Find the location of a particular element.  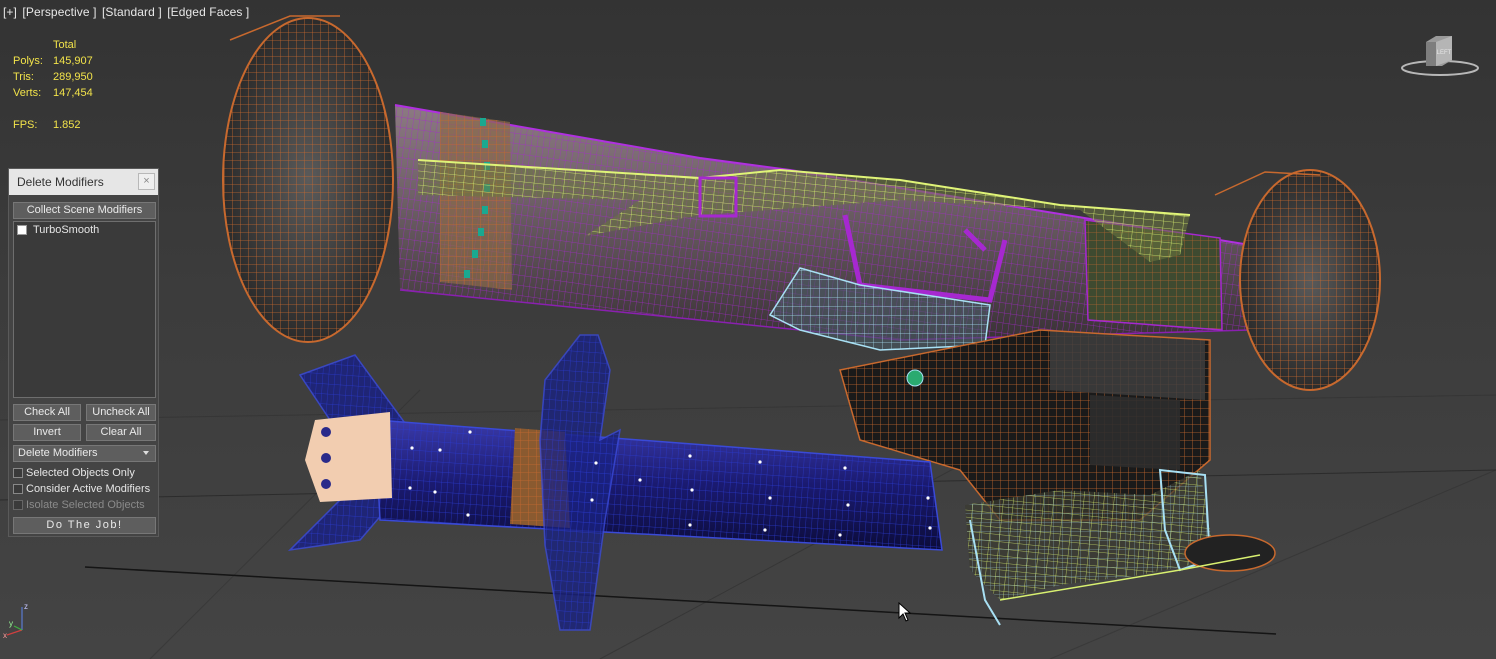

axis-x-label: x is located at coordinates (5, 635).